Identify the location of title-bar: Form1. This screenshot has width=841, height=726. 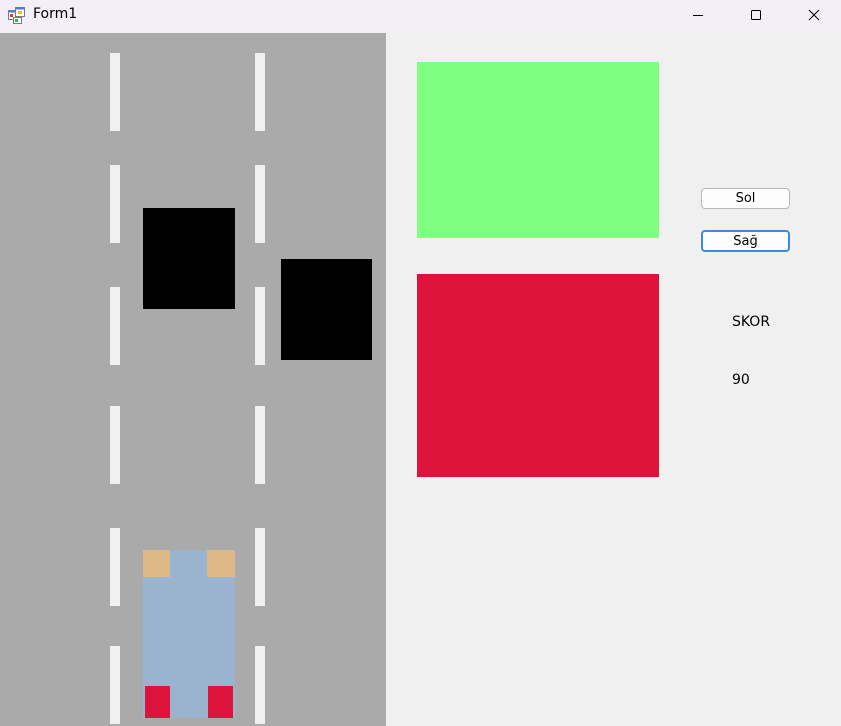
(420, 16).